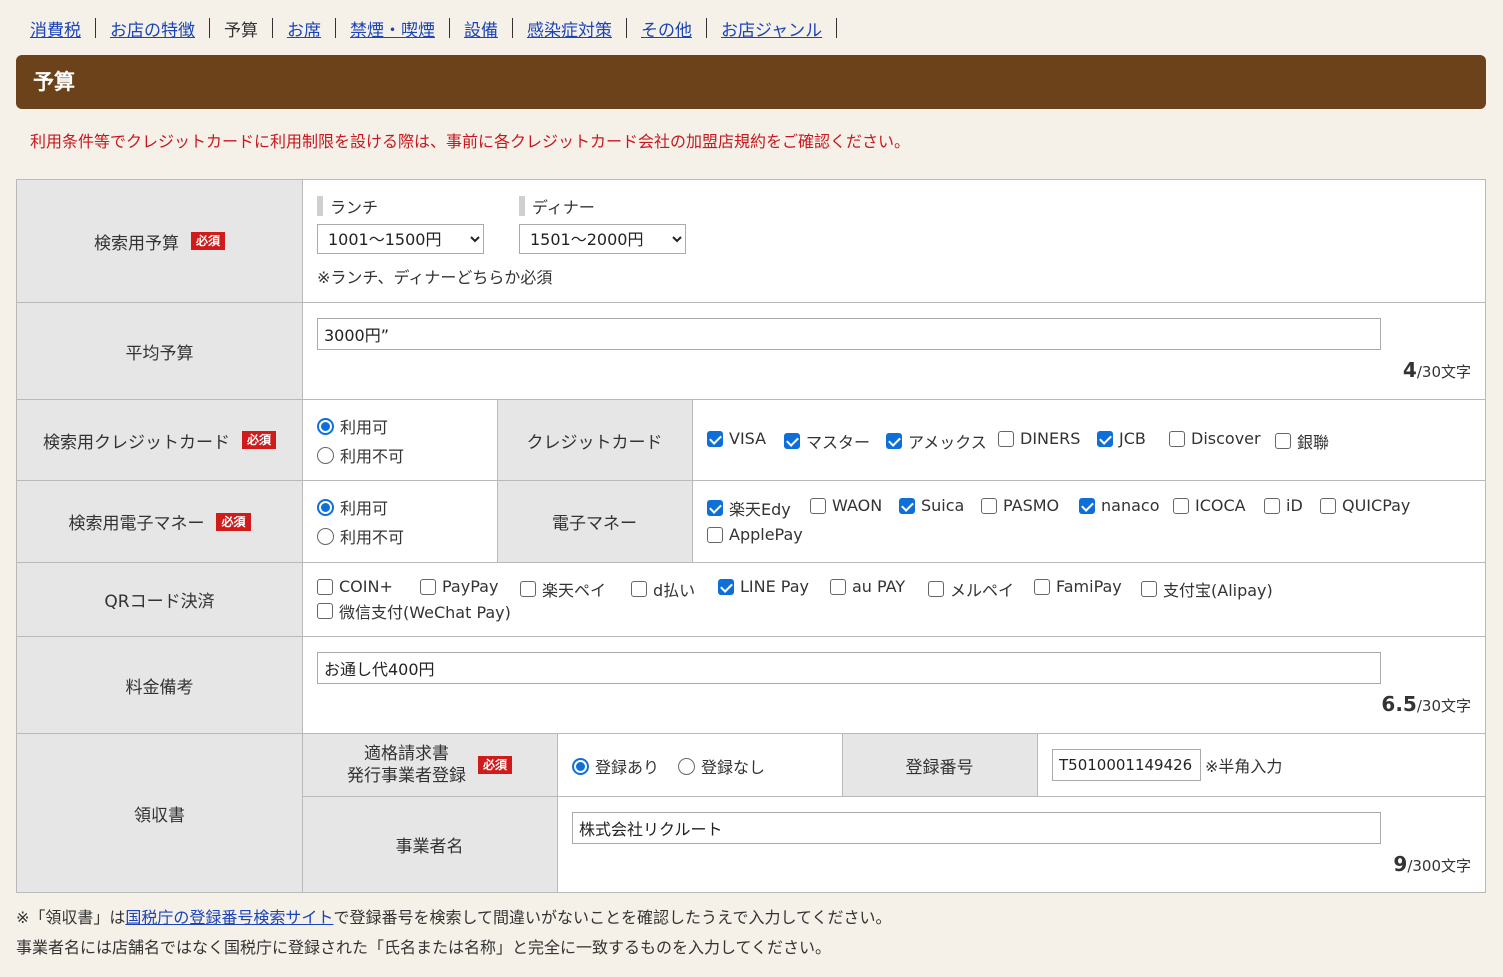 Image resolution: width=1503 pixels, height=977 pixels. What do you see at coordinates (1437, 370) in the screenshot?
I see `avg-budget-counter: 4/30文字` at bounding box center [1437, 370].